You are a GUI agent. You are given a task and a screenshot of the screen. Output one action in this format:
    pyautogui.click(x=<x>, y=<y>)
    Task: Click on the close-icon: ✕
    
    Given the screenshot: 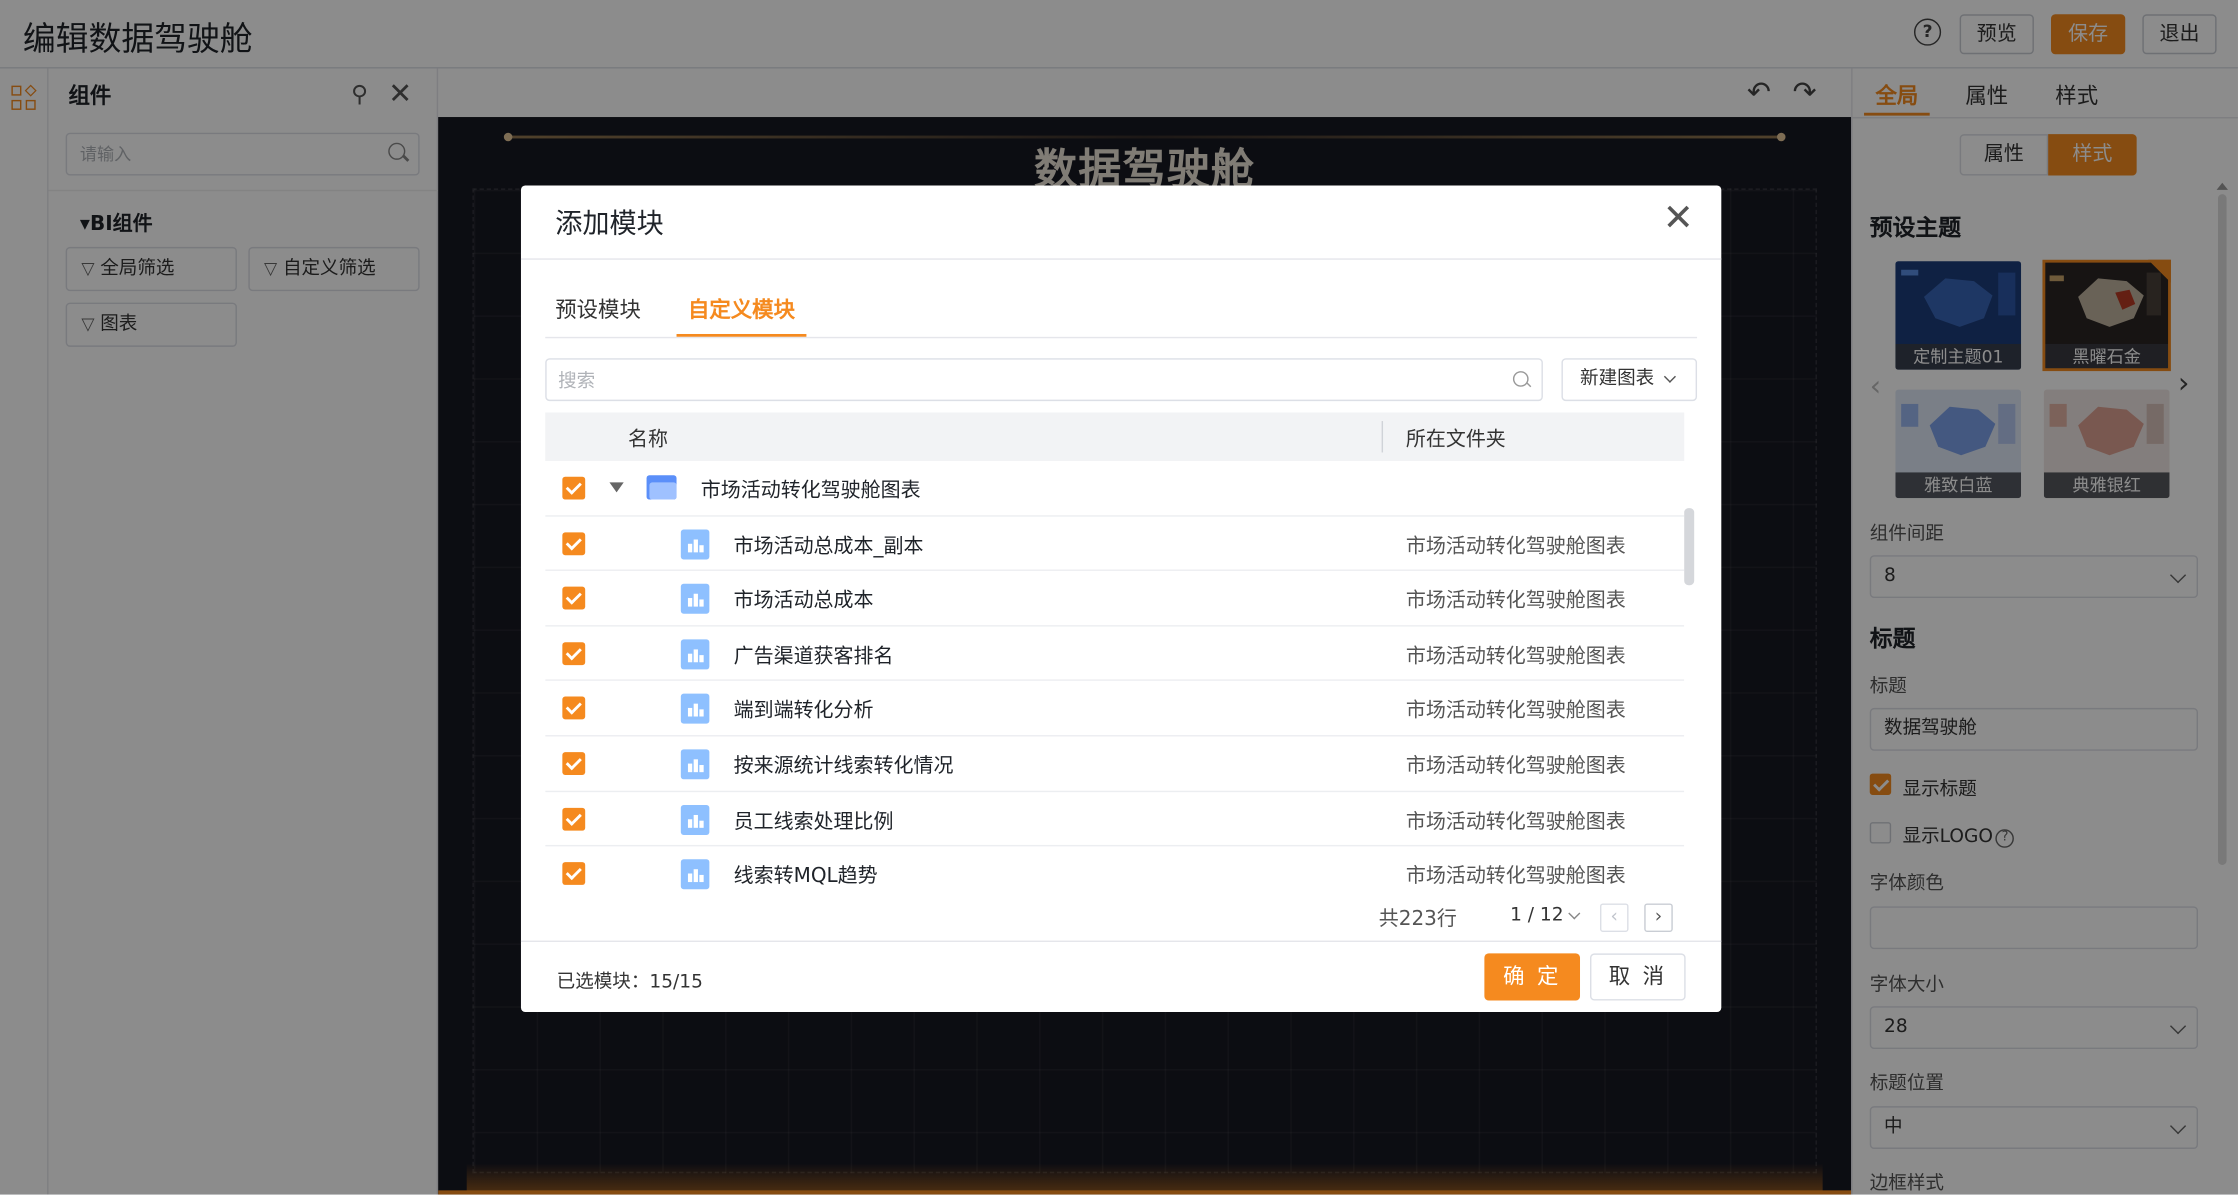 What is the action you would take?
    pyautogui.click(x=1678, y=218)
    